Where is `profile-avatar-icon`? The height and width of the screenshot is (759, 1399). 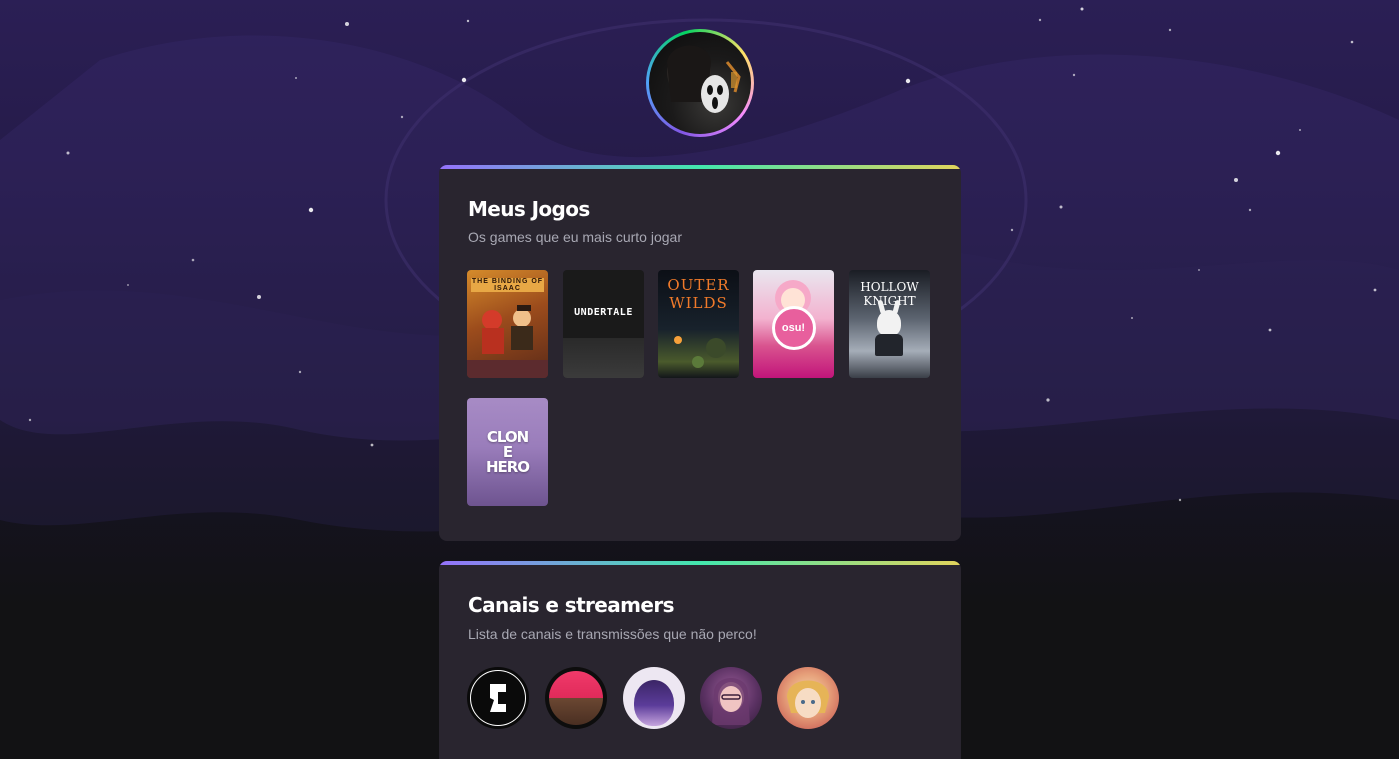 profile-avatar-icon is located at coordinates (700, 83).